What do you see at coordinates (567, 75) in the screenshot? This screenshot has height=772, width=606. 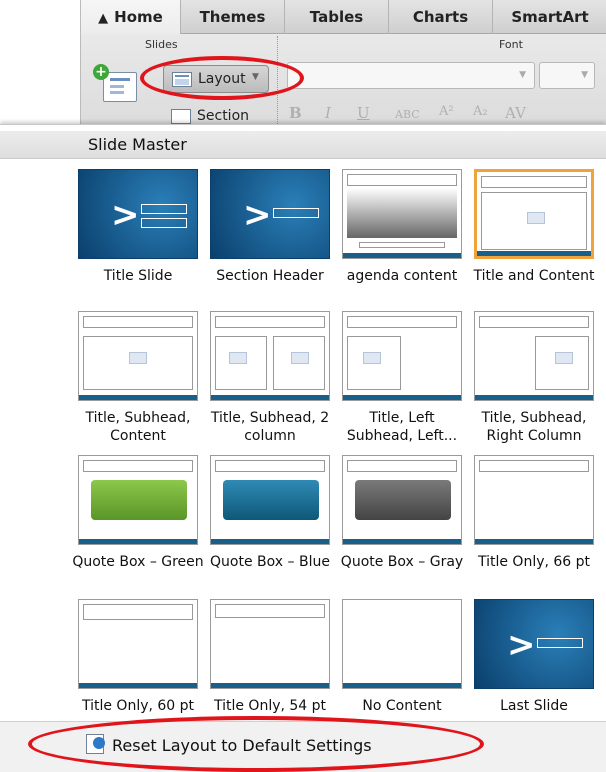 I see `font-size-select: ▼` at bounding box center [567, 75].